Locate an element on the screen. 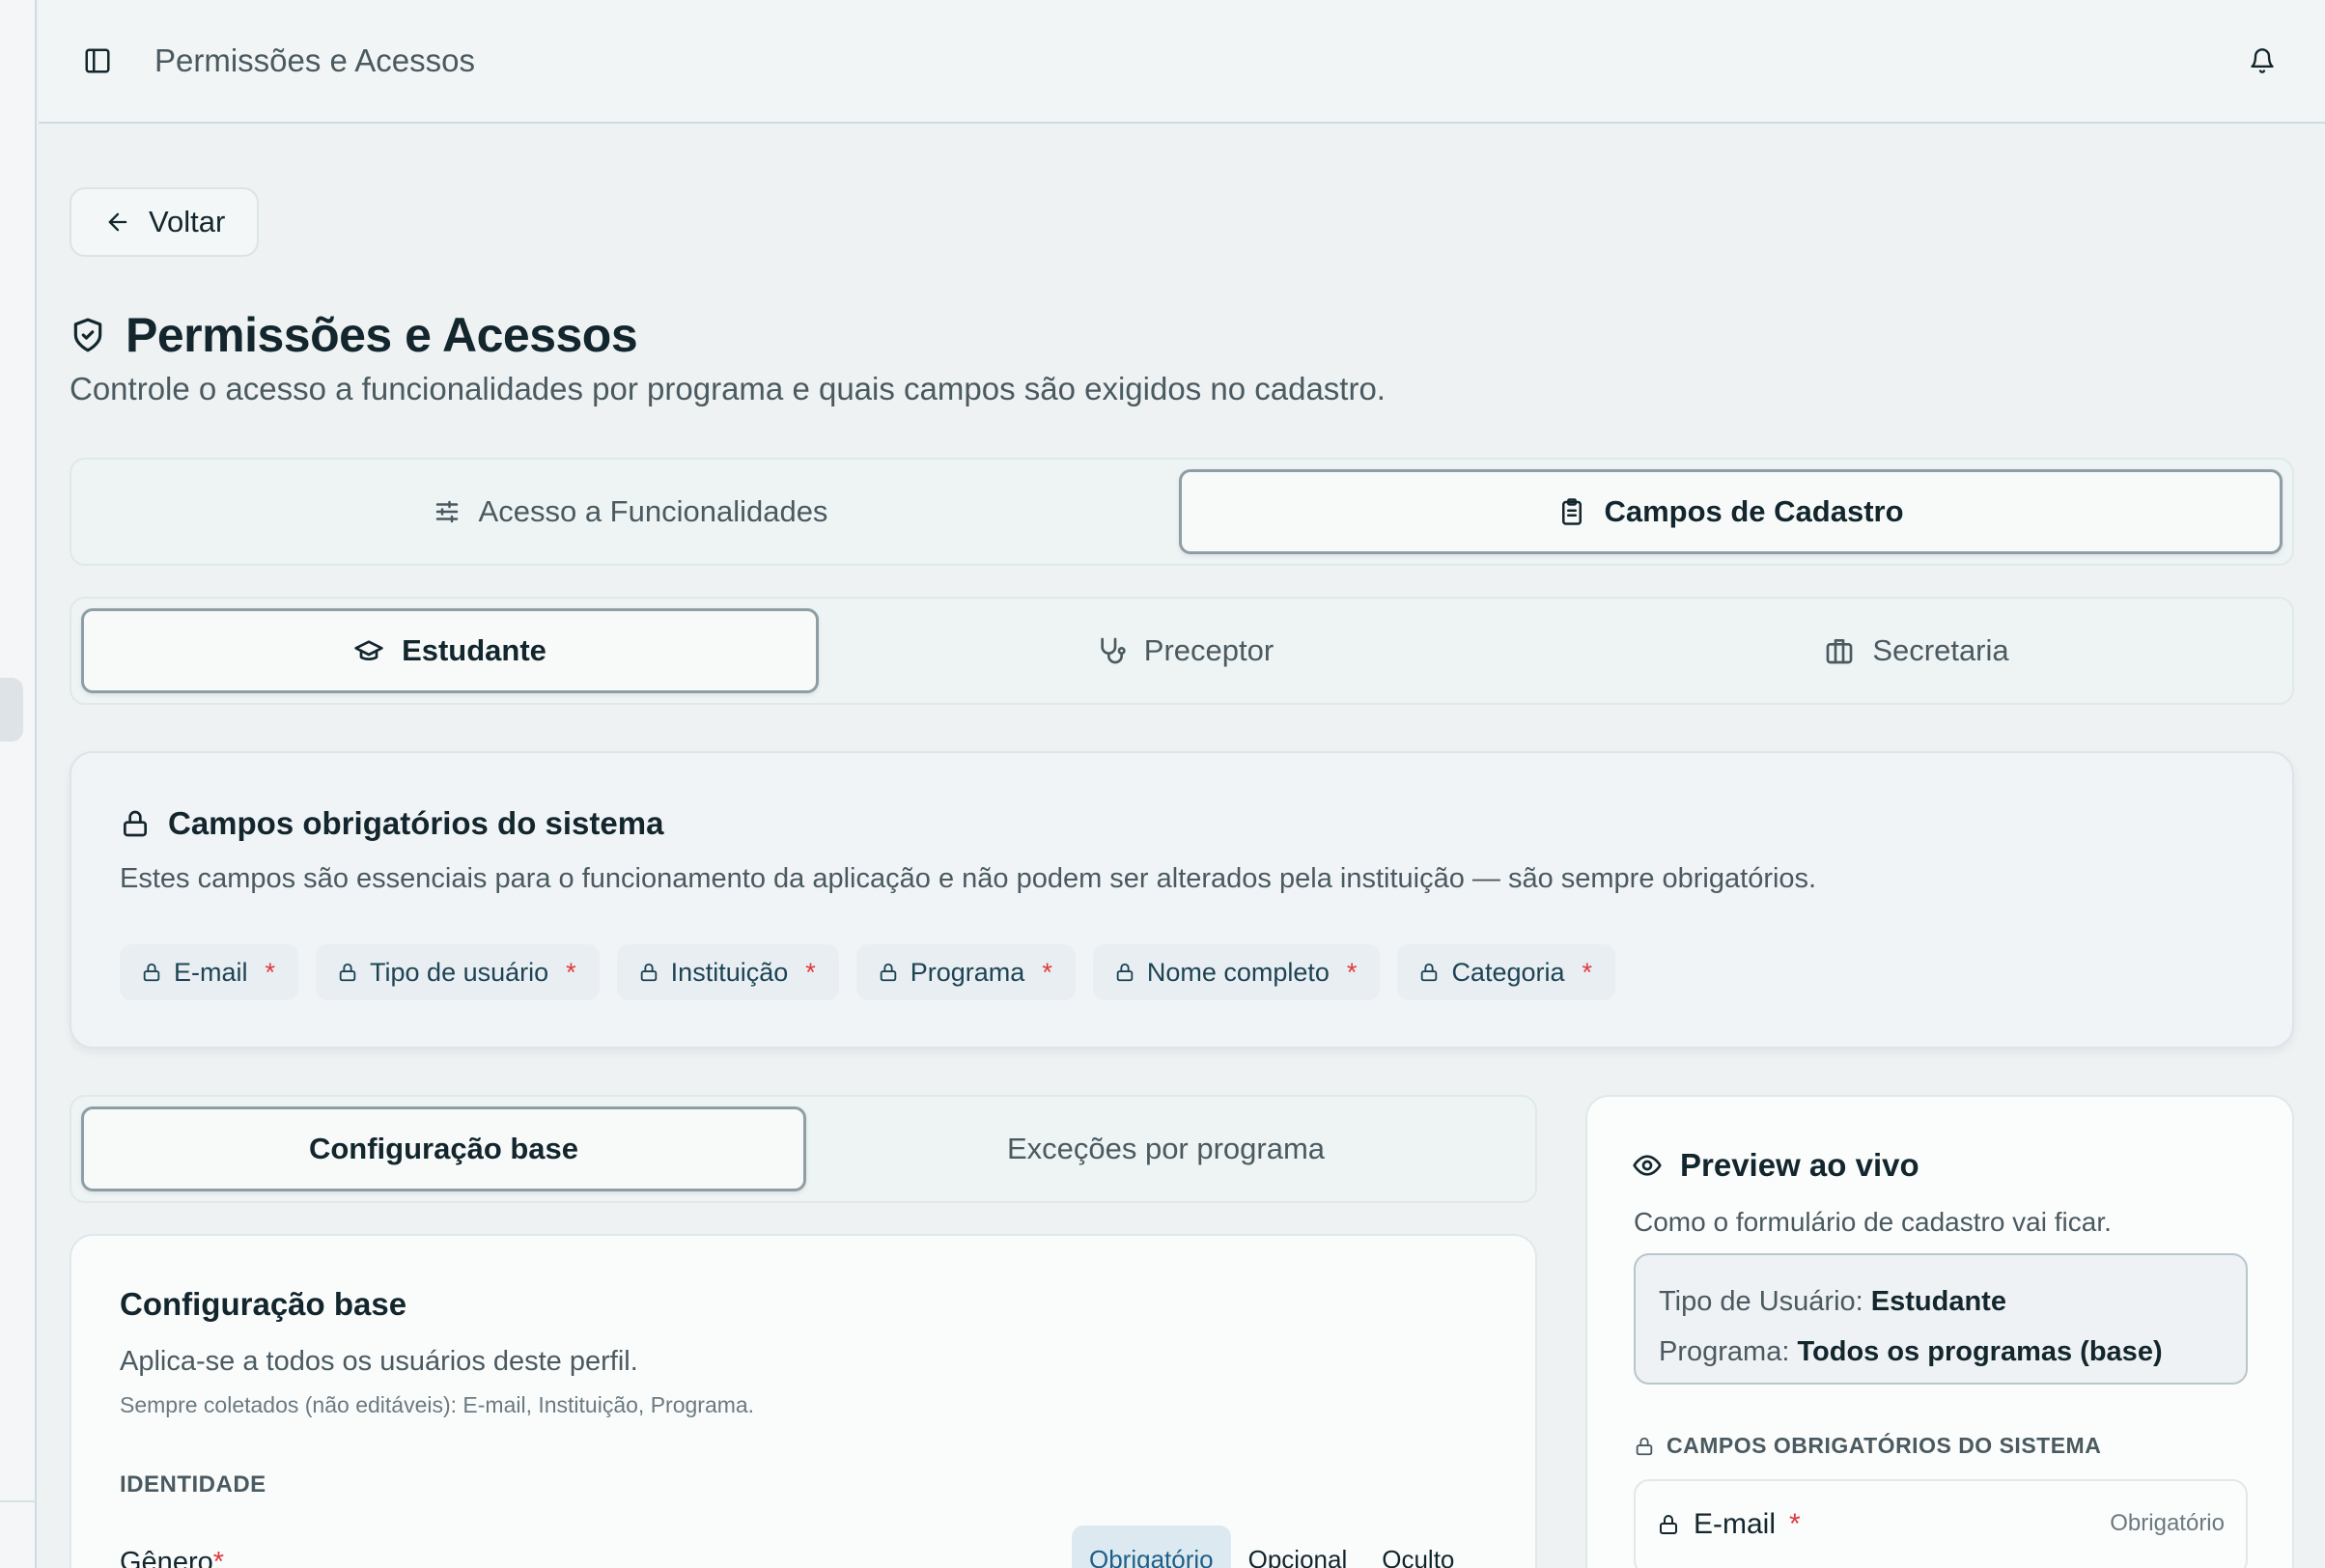 This screenshot has height=1568, width=2325. top-bar: Permissões e Acessos is located at coordinates (1182, 62).